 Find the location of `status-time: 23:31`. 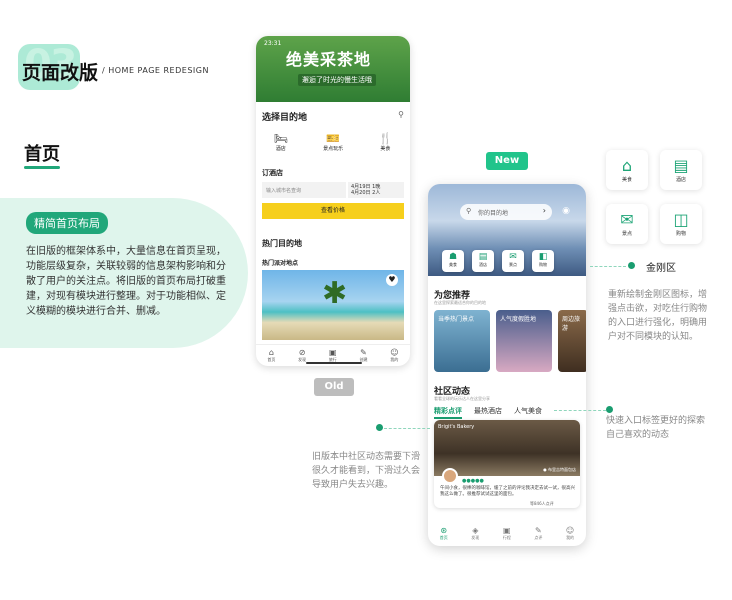

status-time: 23:31 is located at coordinates (273, 43).